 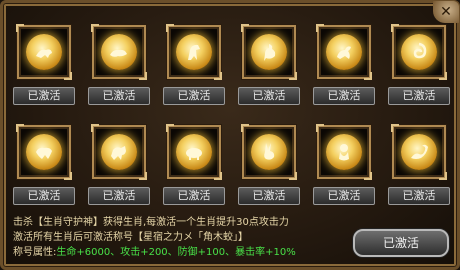 I want to click on zodiac-slot-10: 已激活, so click(x=269, y=164).